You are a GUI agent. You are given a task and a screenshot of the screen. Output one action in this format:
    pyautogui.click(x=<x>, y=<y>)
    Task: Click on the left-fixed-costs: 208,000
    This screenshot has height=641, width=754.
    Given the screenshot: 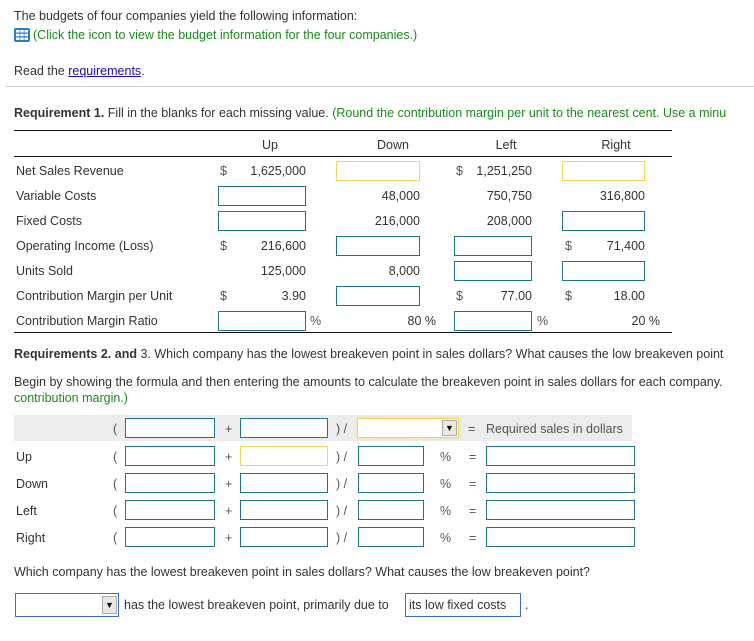 What is the action you would take?
    pyautogui.click(x=509, y=221)
    